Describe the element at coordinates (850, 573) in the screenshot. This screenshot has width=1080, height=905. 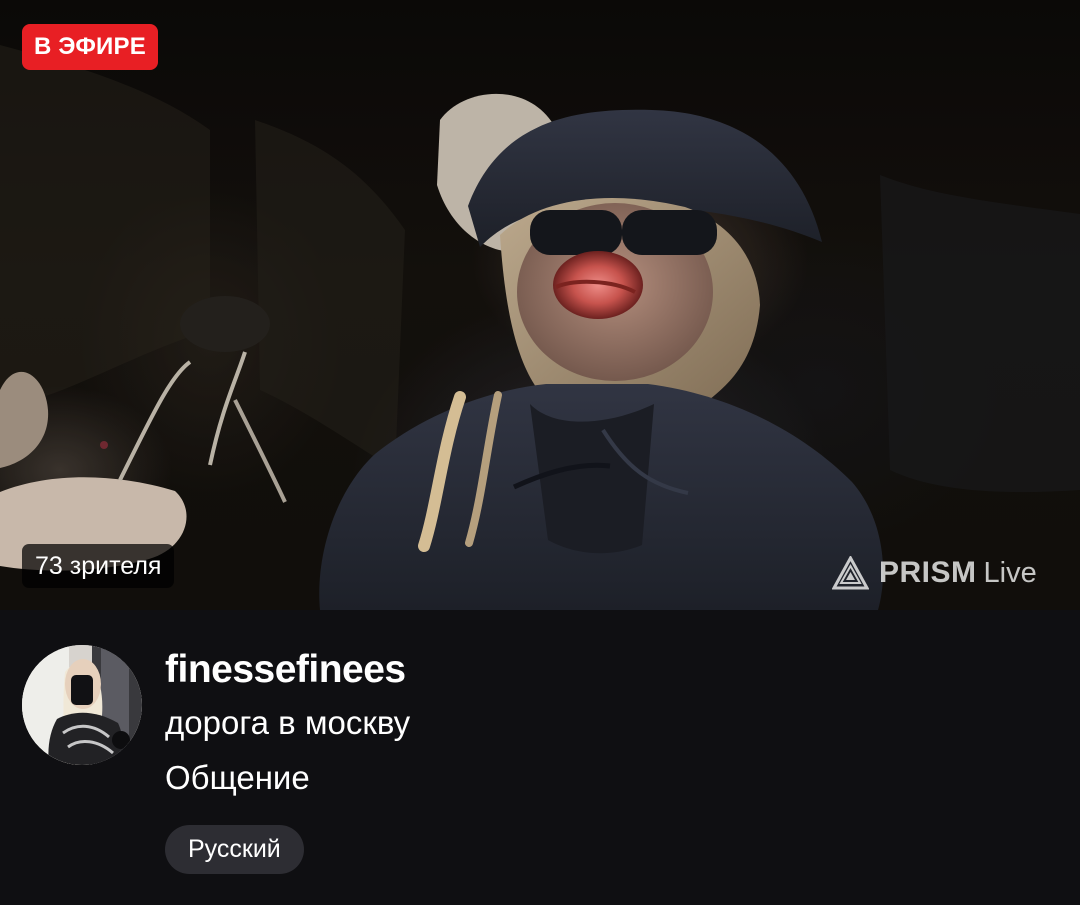
I see `prism-logo-icon` at that location.